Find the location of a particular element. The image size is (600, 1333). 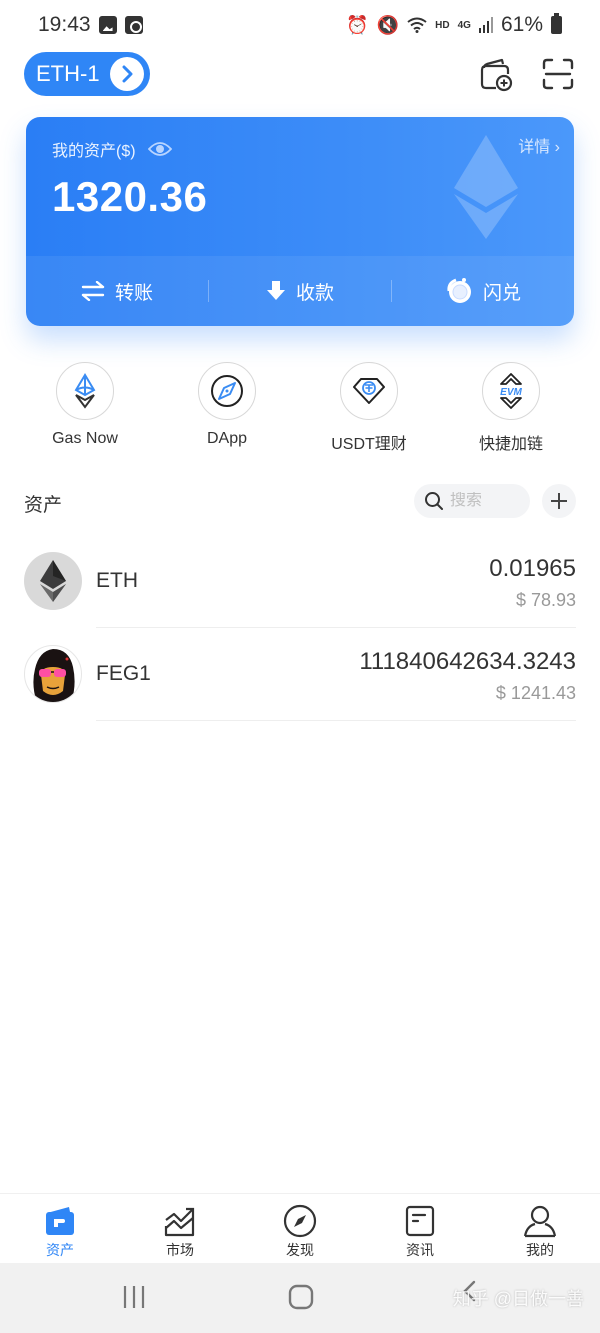

tab-market: 市场 is located at coordinates (180, 1228).